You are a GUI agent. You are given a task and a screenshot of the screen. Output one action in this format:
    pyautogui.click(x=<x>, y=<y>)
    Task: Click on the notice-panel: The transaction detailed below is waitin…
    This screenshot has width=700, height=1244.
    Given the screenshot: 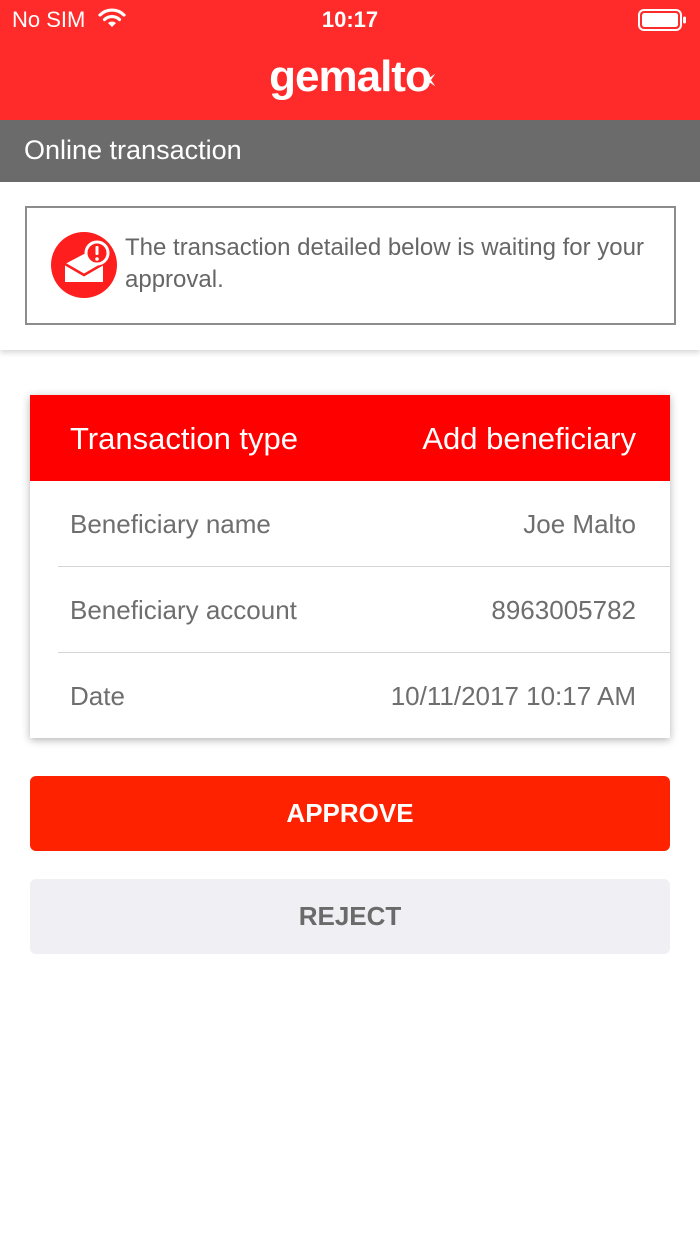 What is the action you would take?
    pyautogui.click(x=350, y=266)
    